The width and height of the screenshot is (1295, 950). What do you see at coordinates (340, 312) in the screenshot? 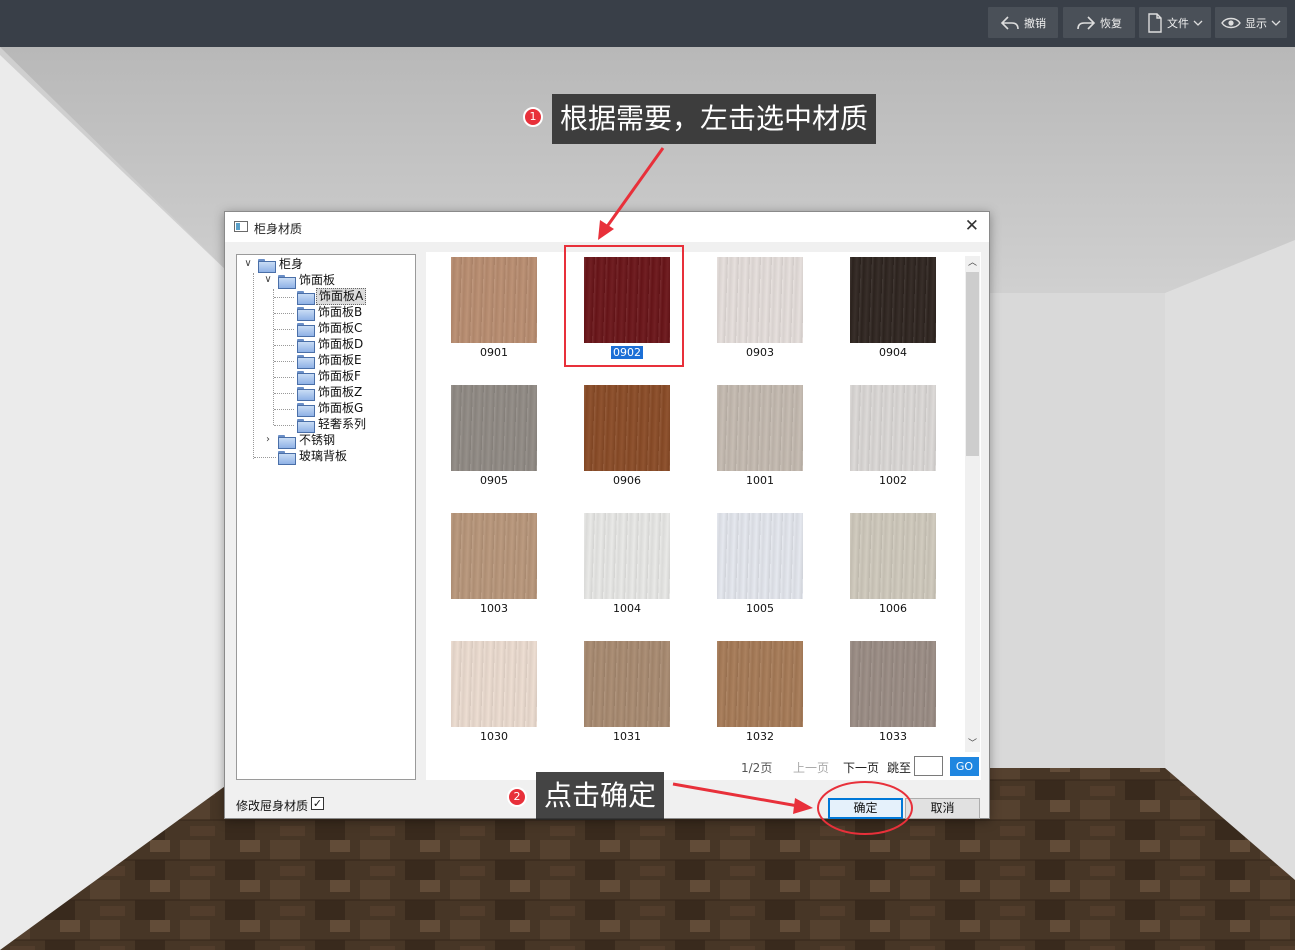
I see `tree-node-label: 饰面板B` at bounding box center [340, 312].